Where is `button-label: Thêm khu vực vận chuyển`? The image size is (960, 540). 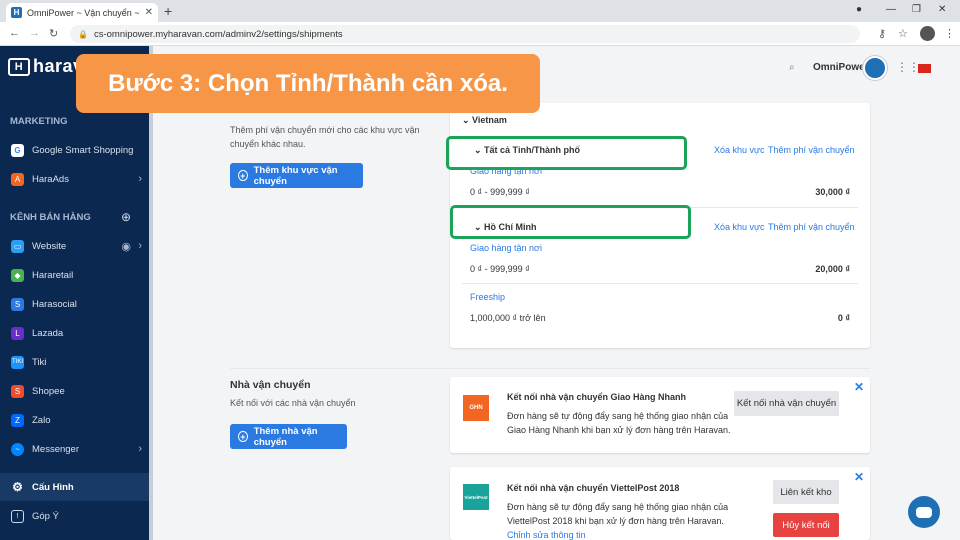 button-label: Thêm khu vực vận chuyển is located at coordinates (295, 175).